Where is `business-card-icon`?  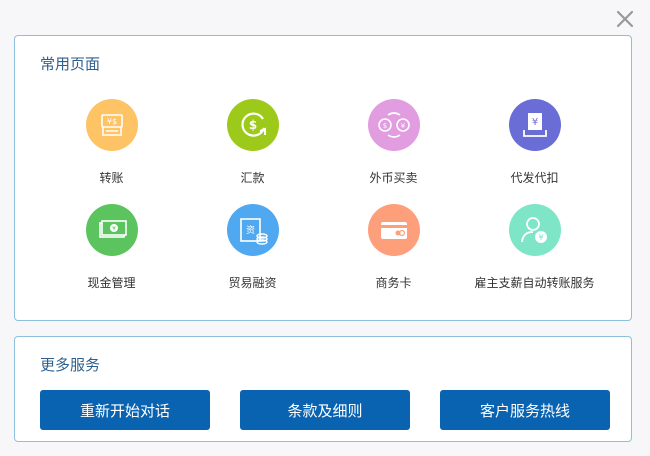 business-card-icon is located at coordinates (393, 230).